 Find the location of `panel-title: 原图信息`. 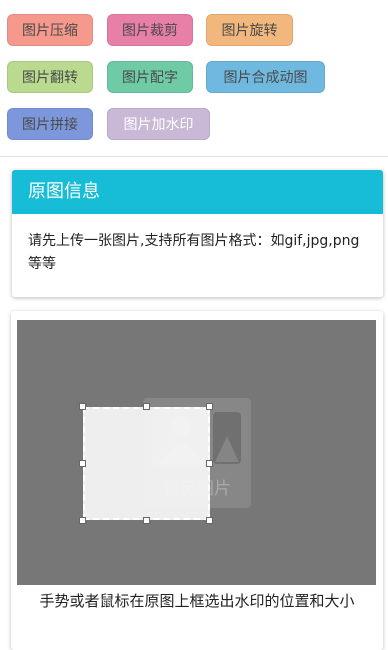

panel-title: 原图信息 is located at coordinates (197, 192).